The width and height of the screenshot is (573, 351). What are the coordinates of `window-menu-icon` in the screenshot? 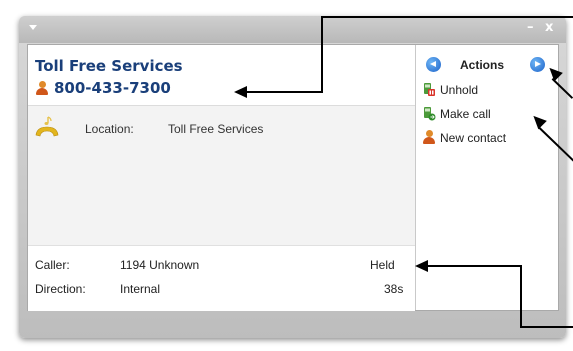 It's located at (33, 27).